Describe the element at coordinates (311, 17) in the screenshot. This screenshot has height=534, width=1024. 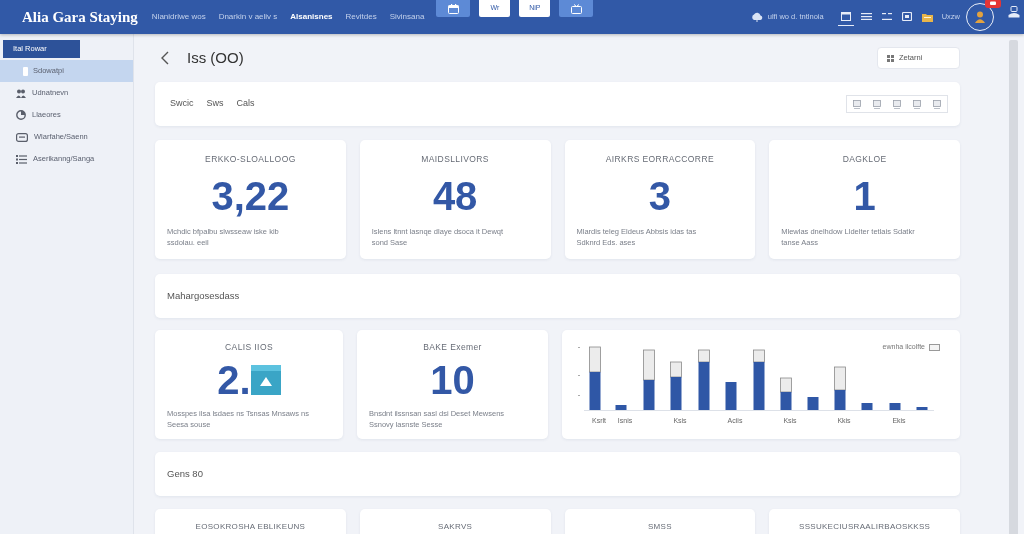
I see `nav-link: Alsanisnes` at that location.